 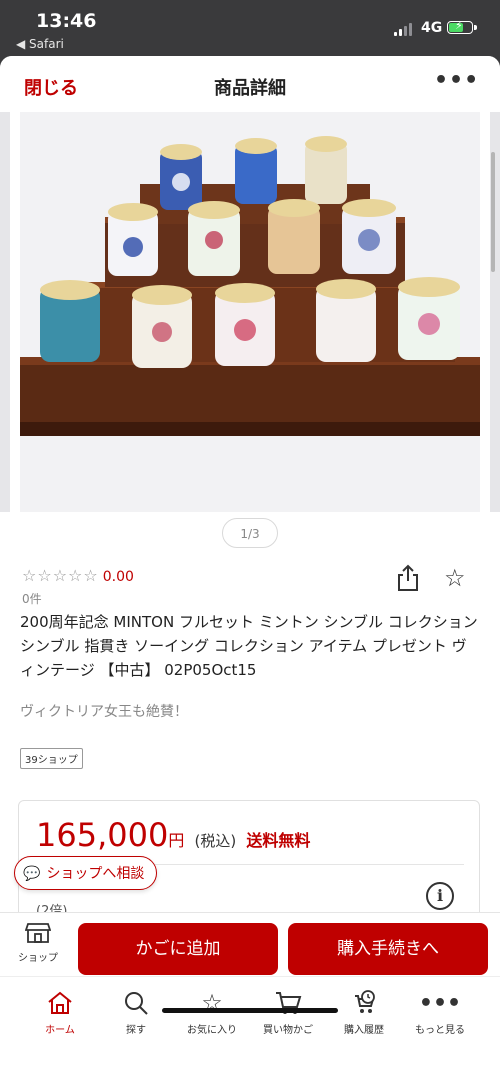 I want to click on shop-button: ショップ, so click(x=38, y=942).